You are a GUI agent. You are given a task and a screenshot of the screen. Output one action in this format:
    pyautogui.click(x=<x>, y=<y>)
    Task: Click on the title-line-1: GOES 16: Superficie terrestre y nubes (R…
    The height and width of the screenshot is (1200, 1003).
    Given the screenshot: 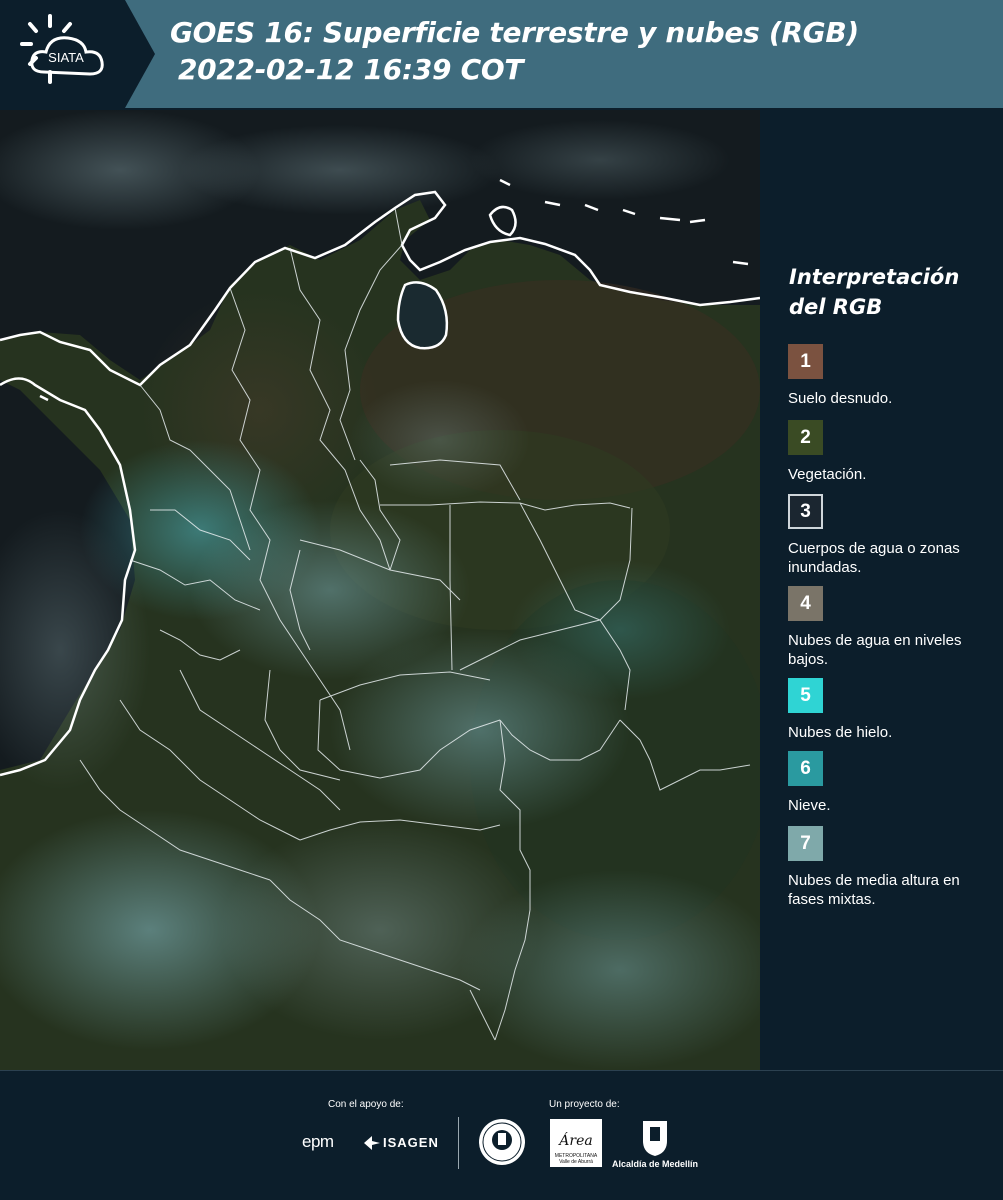 What is the action you would take?
    pyautogui.click(x=514, y=32)
    